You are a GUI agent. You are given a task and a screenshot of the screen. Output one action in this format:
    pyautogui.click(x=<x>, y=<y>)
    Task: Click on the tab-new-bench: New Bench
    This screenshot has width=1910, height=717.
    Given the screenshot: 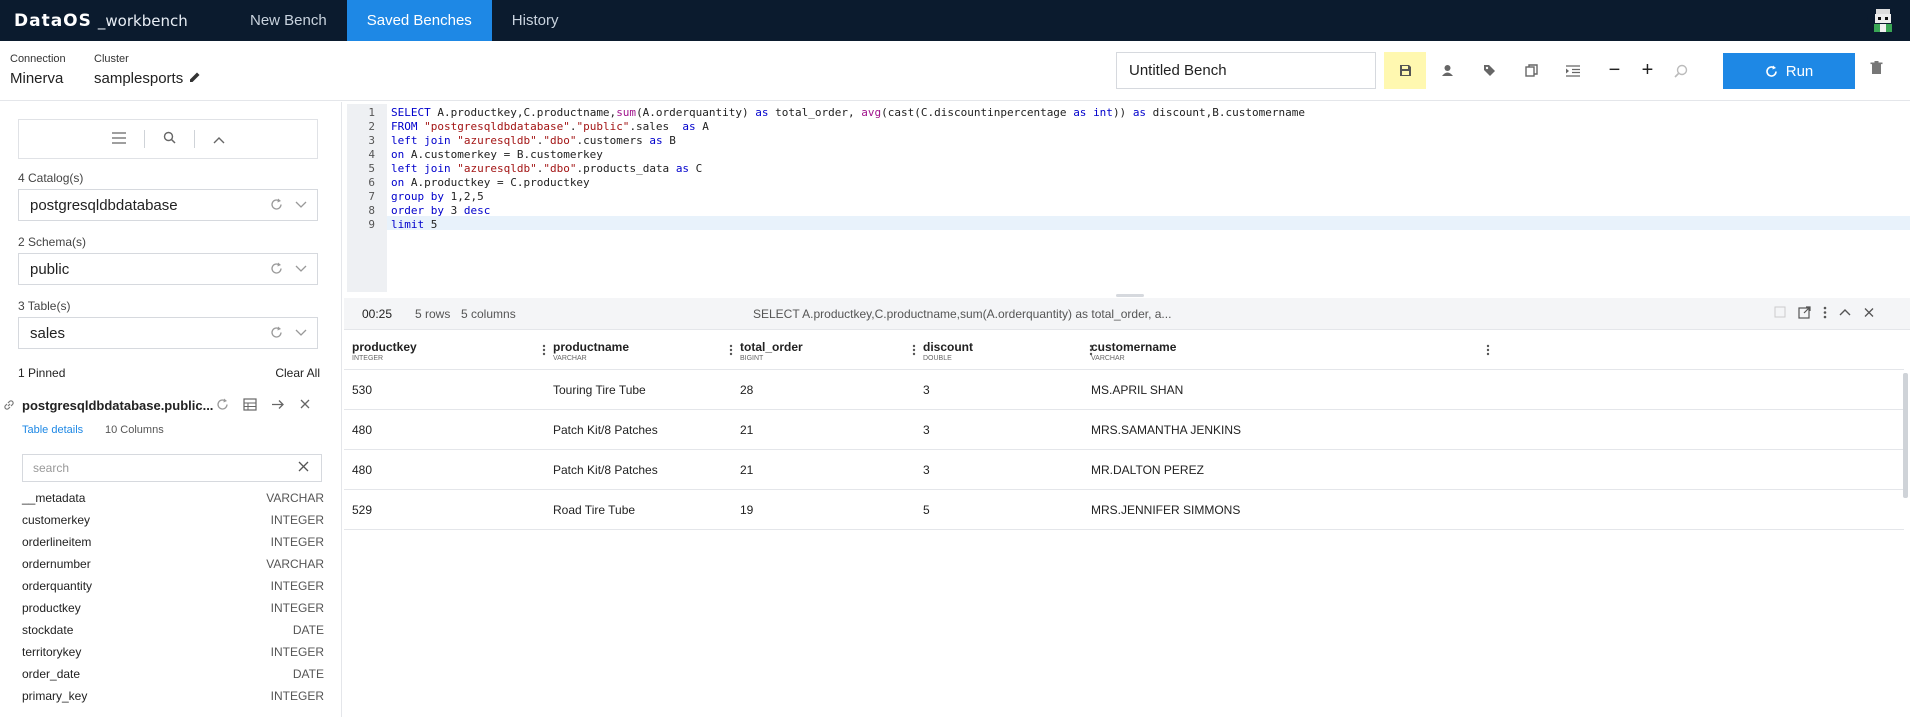 What is the action you would take?
    pyautogui.click(x=288, y=20)
    